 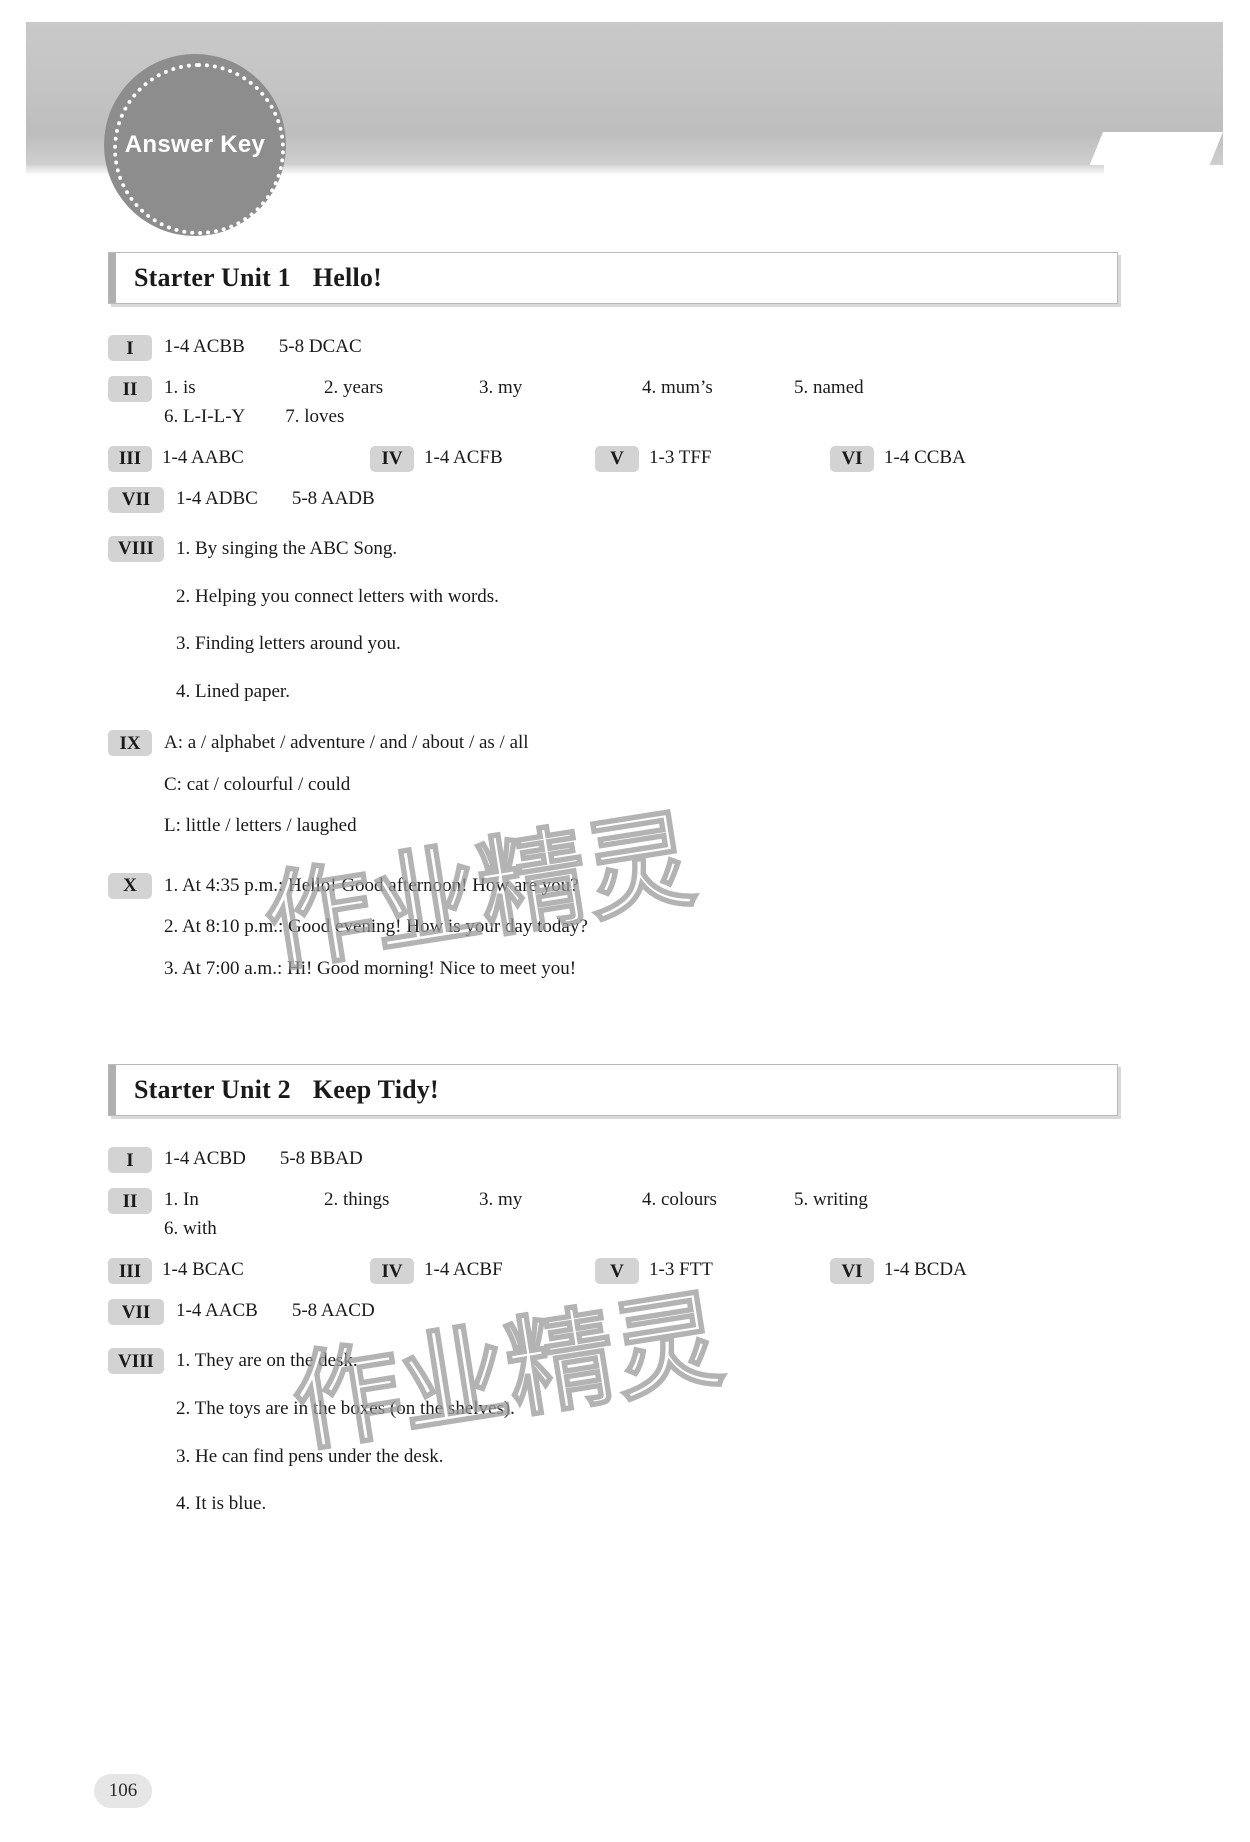 What do you see at coordinates (925, 457) in the screenshot?
I see `answer-text-1-VI: 1-4 CCBA` at bounding box center [925, 457].